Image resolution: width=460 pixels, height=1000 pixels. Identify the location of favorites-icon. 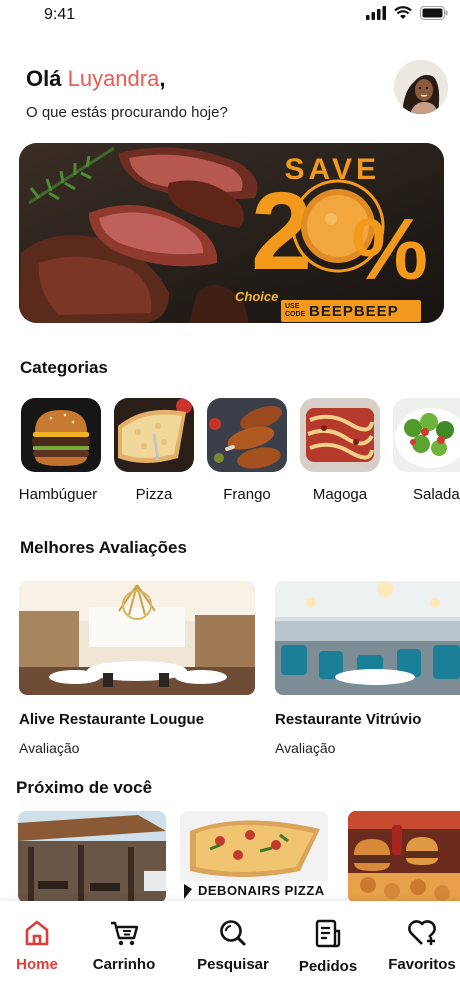
(422, 932).